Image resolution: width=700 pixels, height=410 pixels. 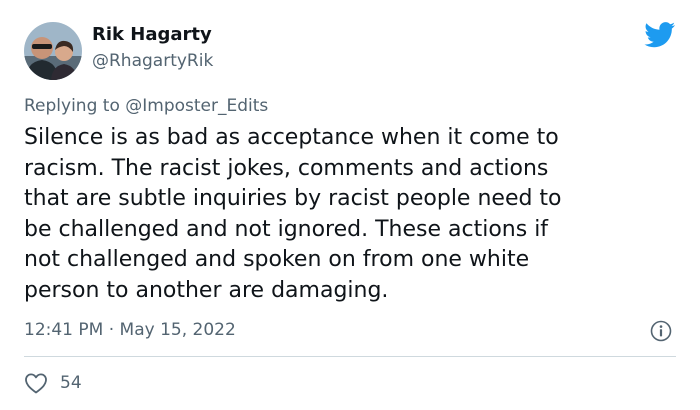 What do you see at coordinates (71, 383) in the screenshot?
I see `like-count: 54` at bounding box center [71, 383].